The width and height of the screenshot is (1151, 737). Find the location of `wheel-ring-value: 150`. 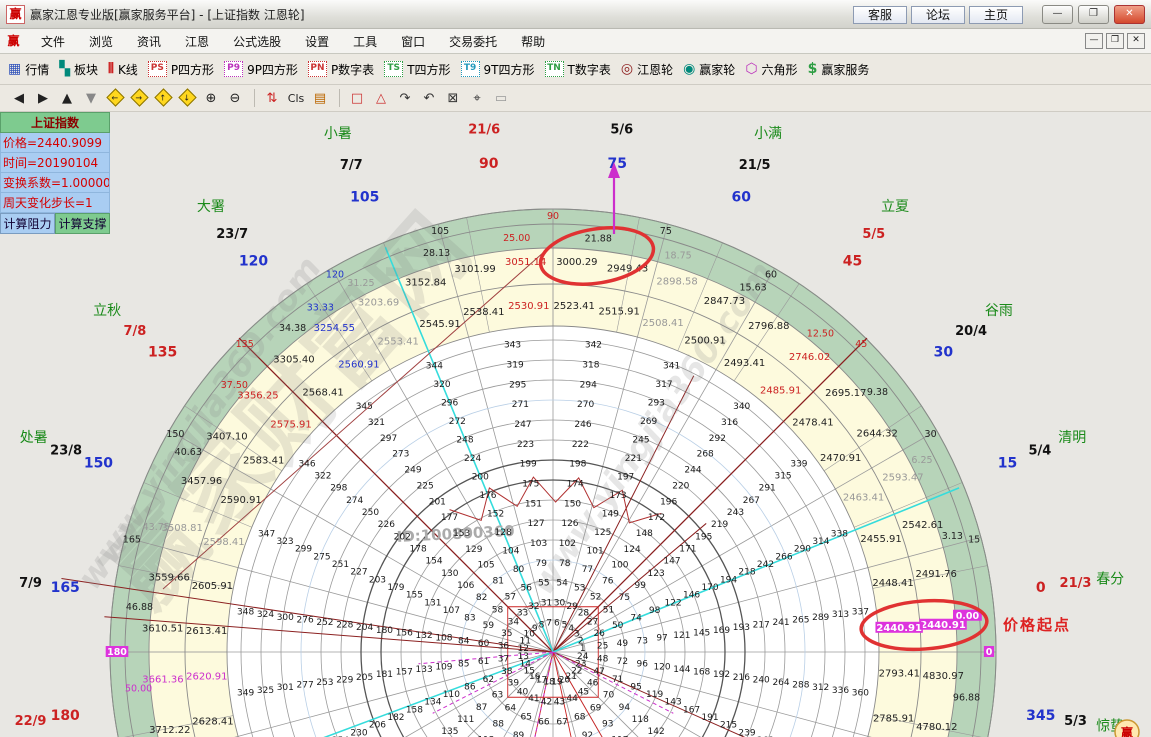

wheel-ring-value: 150 is located at coordinates (175, 434).